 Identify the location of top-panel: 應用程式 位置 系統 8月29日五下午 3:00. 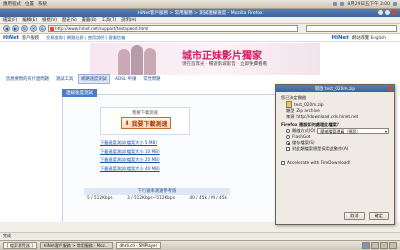
(200, 4).